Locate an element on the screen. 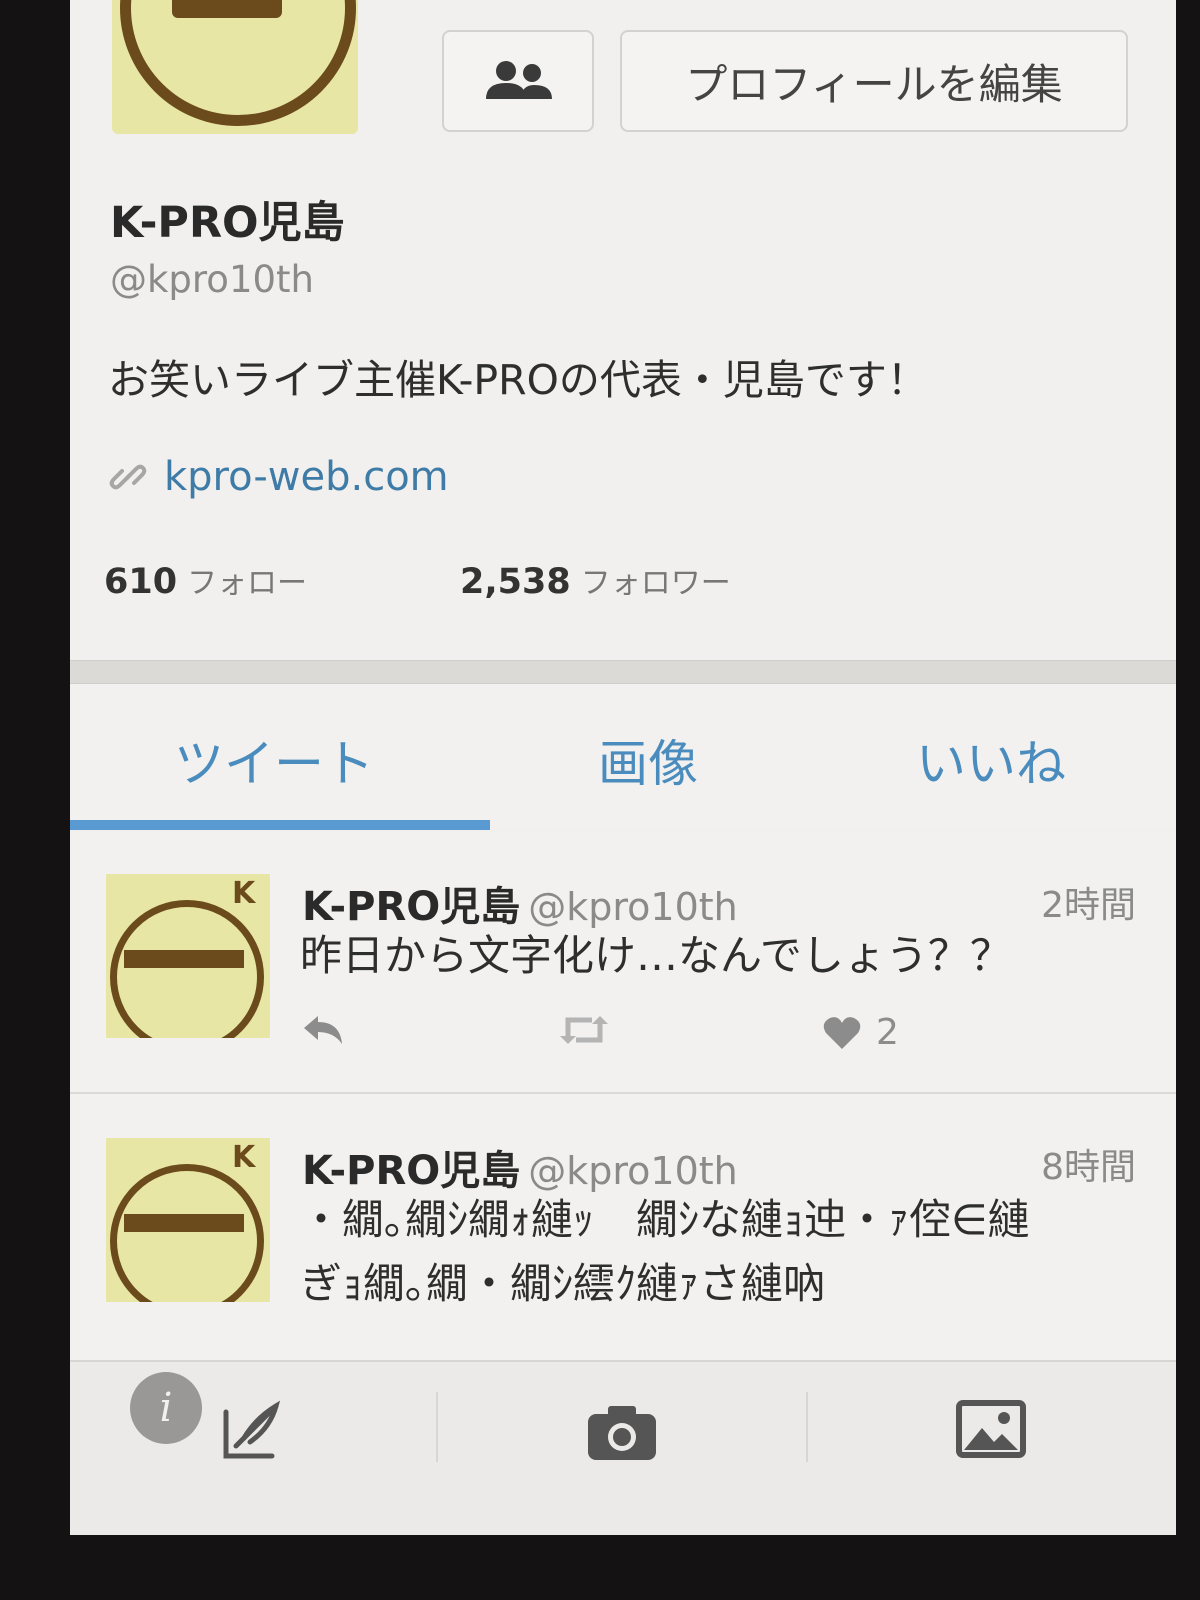 Image resolution: width=1200 pixels, height=1600 pixels. following-stat: 610 フォロー is located at coordinates (282, 580).